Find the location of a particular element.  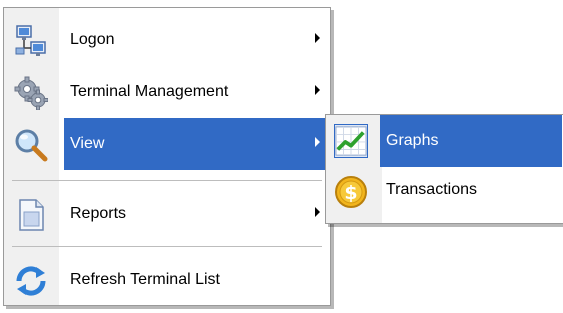

document-icon is located at coordinates (31, 215).